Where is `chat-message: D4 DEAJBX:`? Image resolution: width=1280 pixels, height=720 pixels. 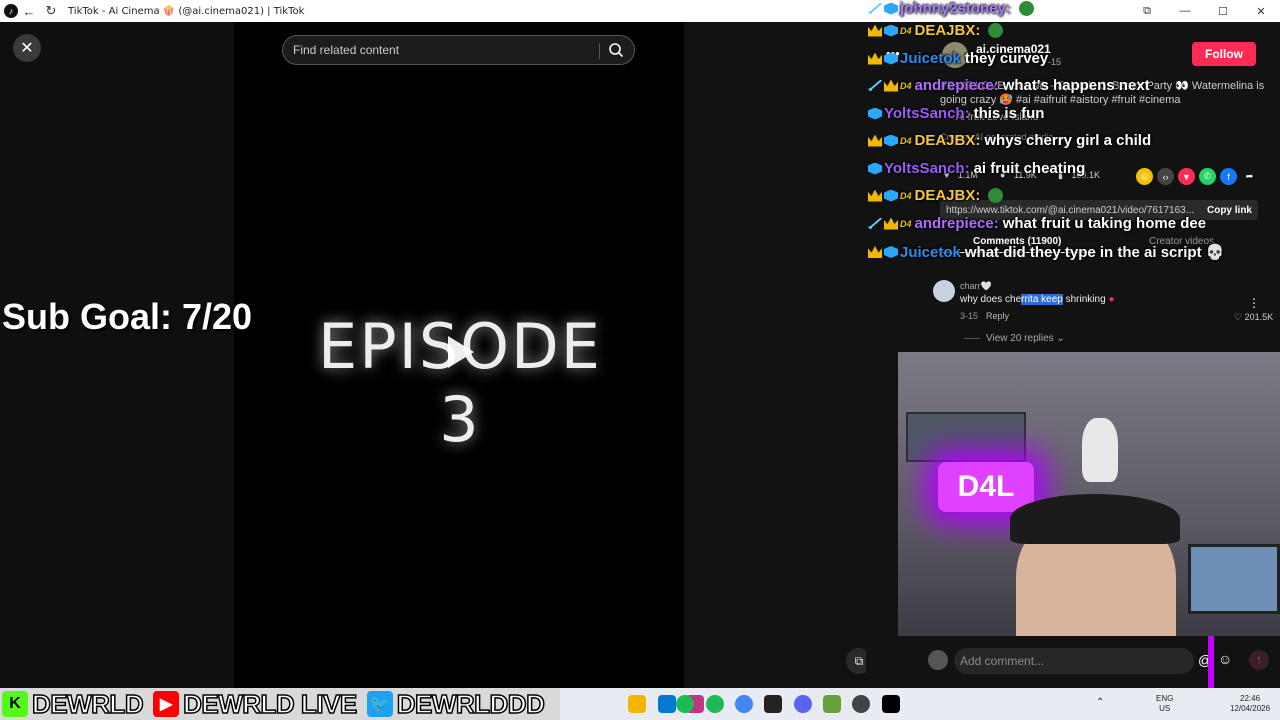 chat-message: D4 DEAJBX: is located at coordinates (936, 30).